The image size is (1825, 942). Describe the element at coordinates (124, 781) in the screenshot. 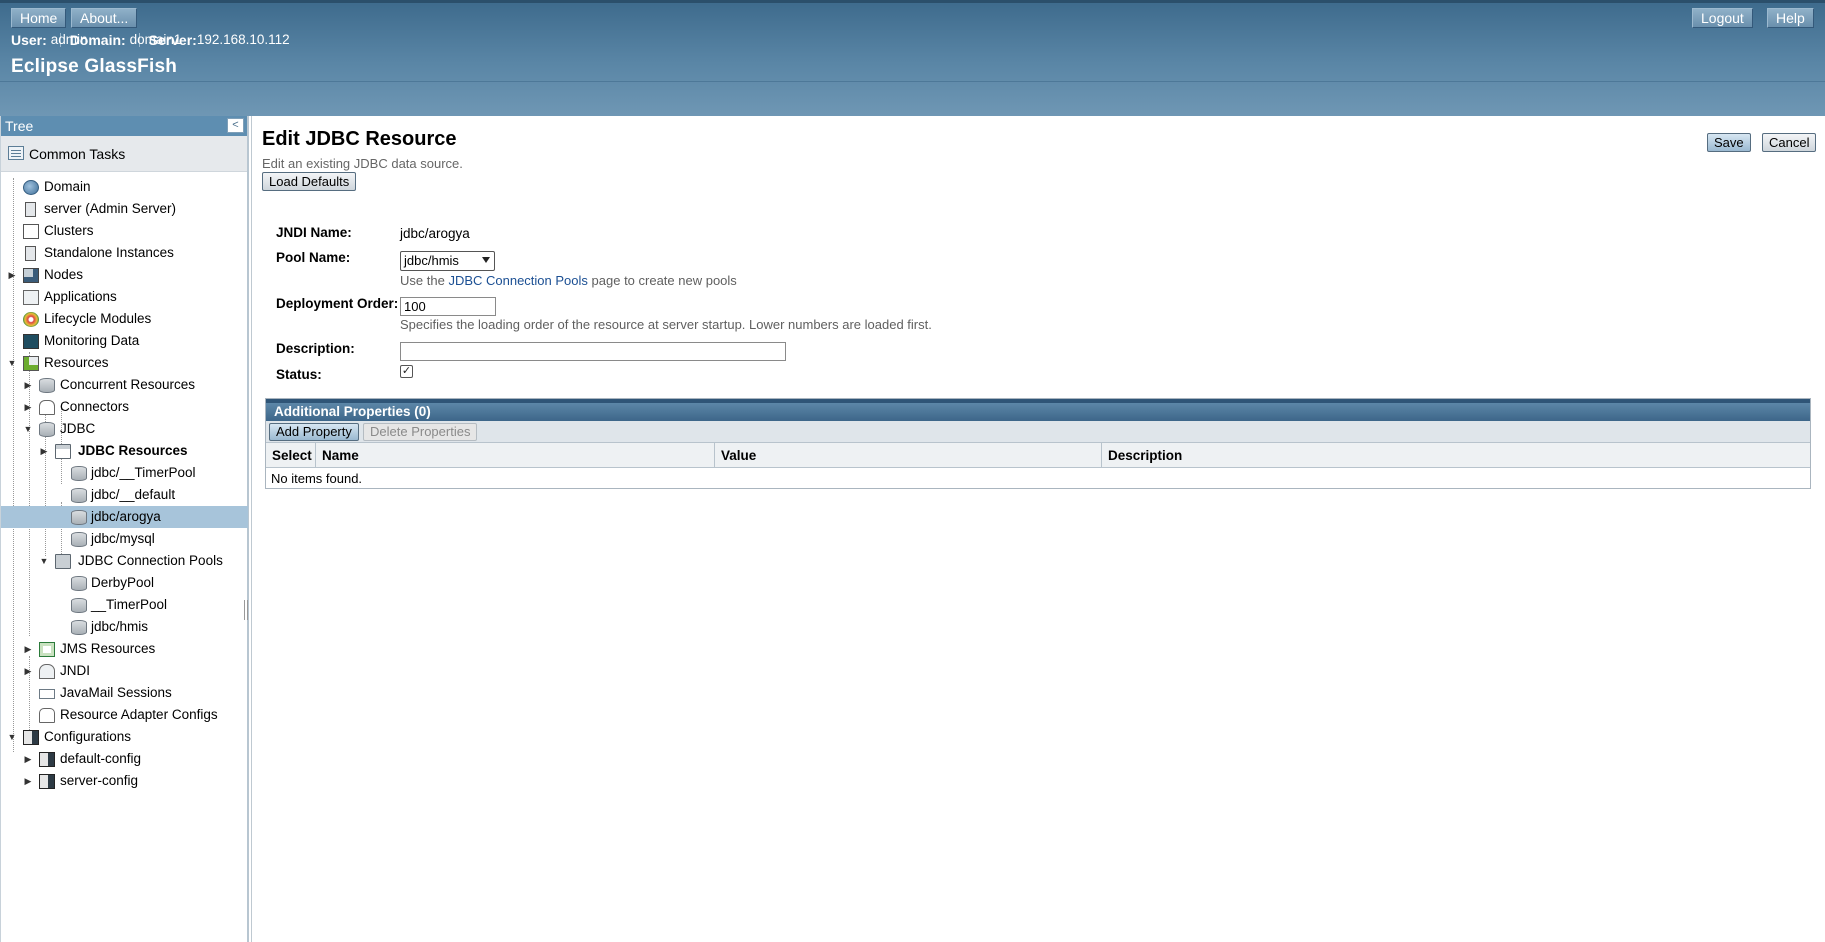

I see `tree-node-server-config: ▶ server-config` at that location.